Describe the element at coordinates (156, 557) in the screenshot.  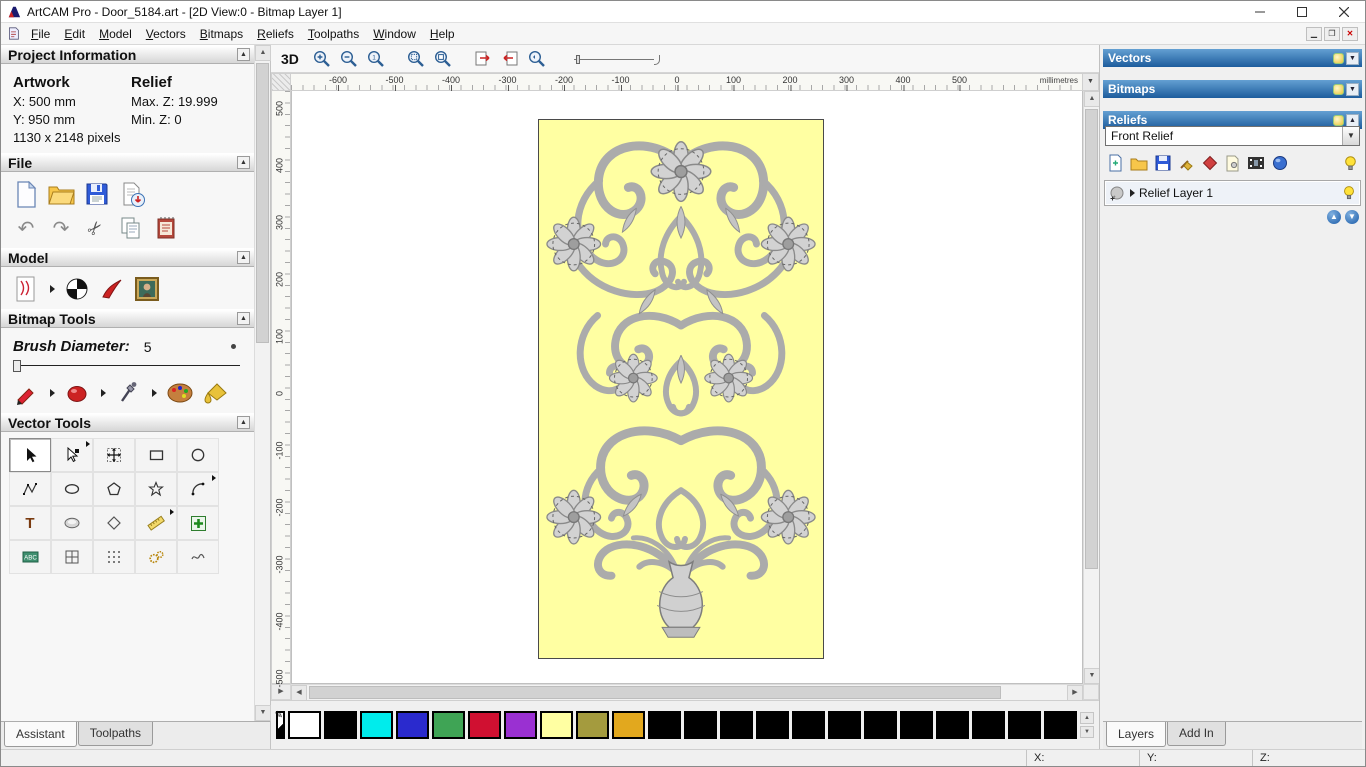
I see `gears-tool` at that location.